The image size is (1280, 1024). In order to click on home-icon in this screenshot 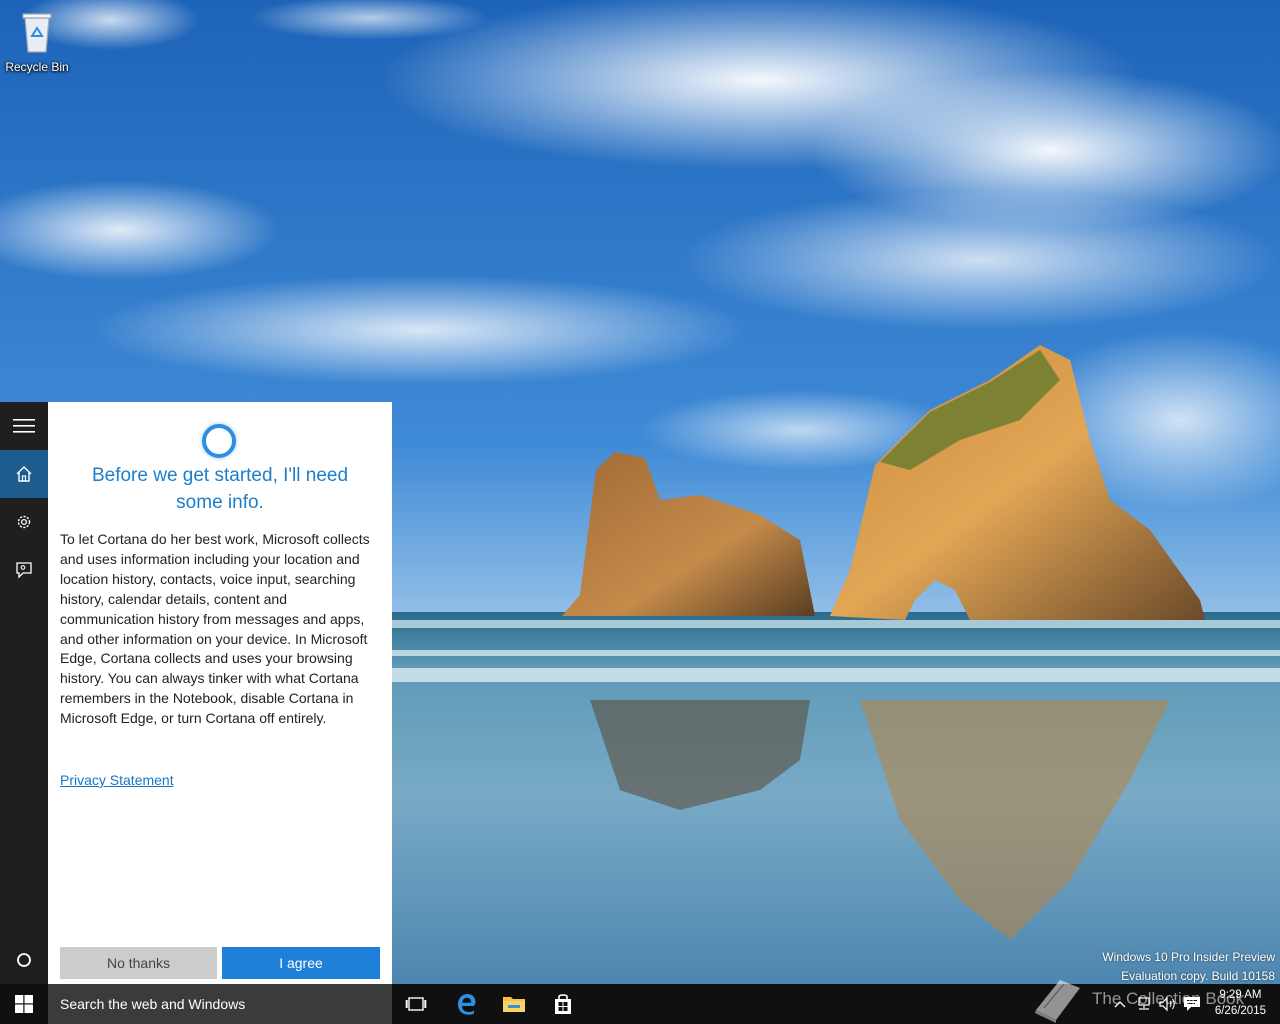, I will do `click(24, 474)`.